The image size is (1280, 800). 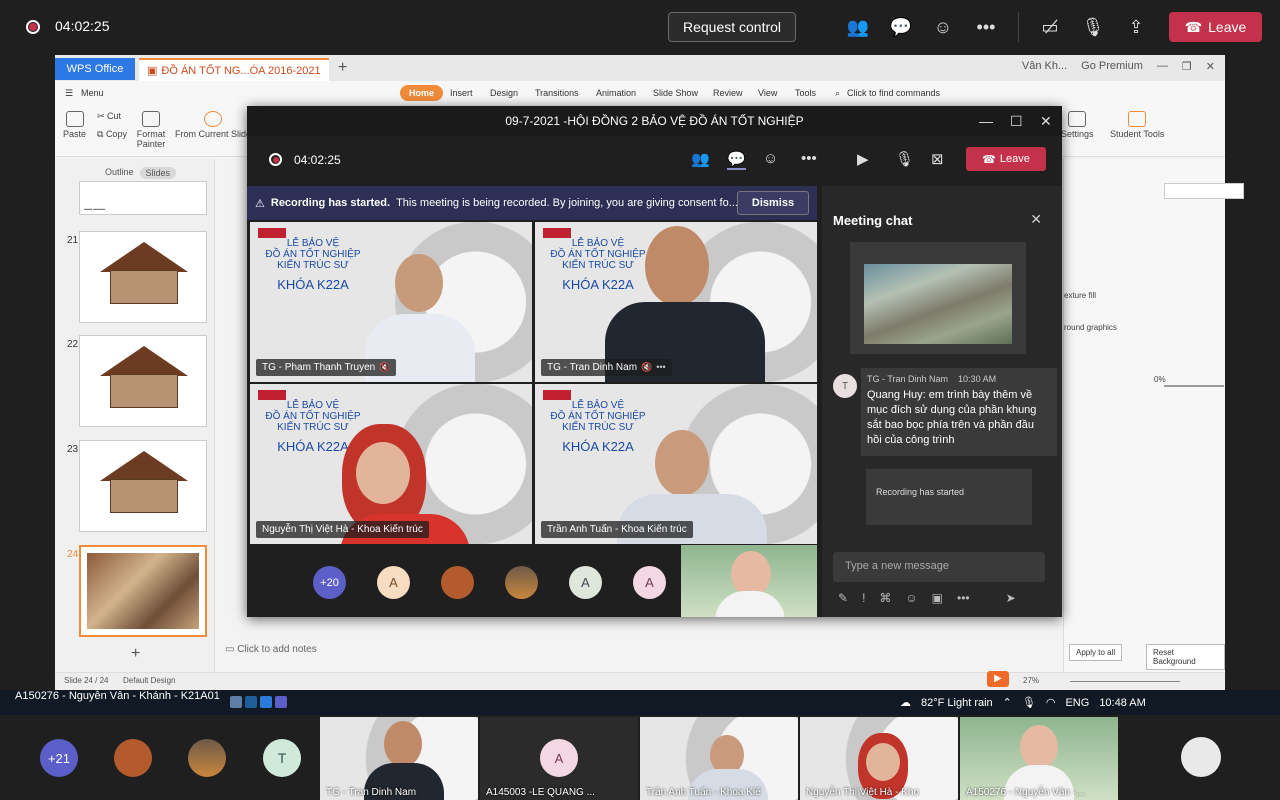 What do you see at coordinates (69, 93) in the screenshot?
I see `menu-icon: ☰` at bounding box center [69, 93].